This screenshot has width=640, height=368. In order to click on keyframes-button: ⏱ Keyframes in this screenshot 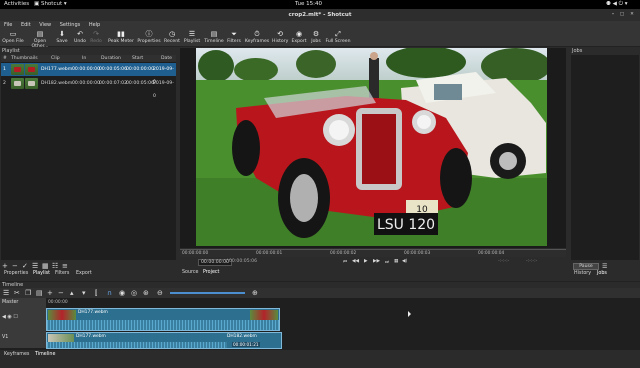, I will do `click(257, 38)`.